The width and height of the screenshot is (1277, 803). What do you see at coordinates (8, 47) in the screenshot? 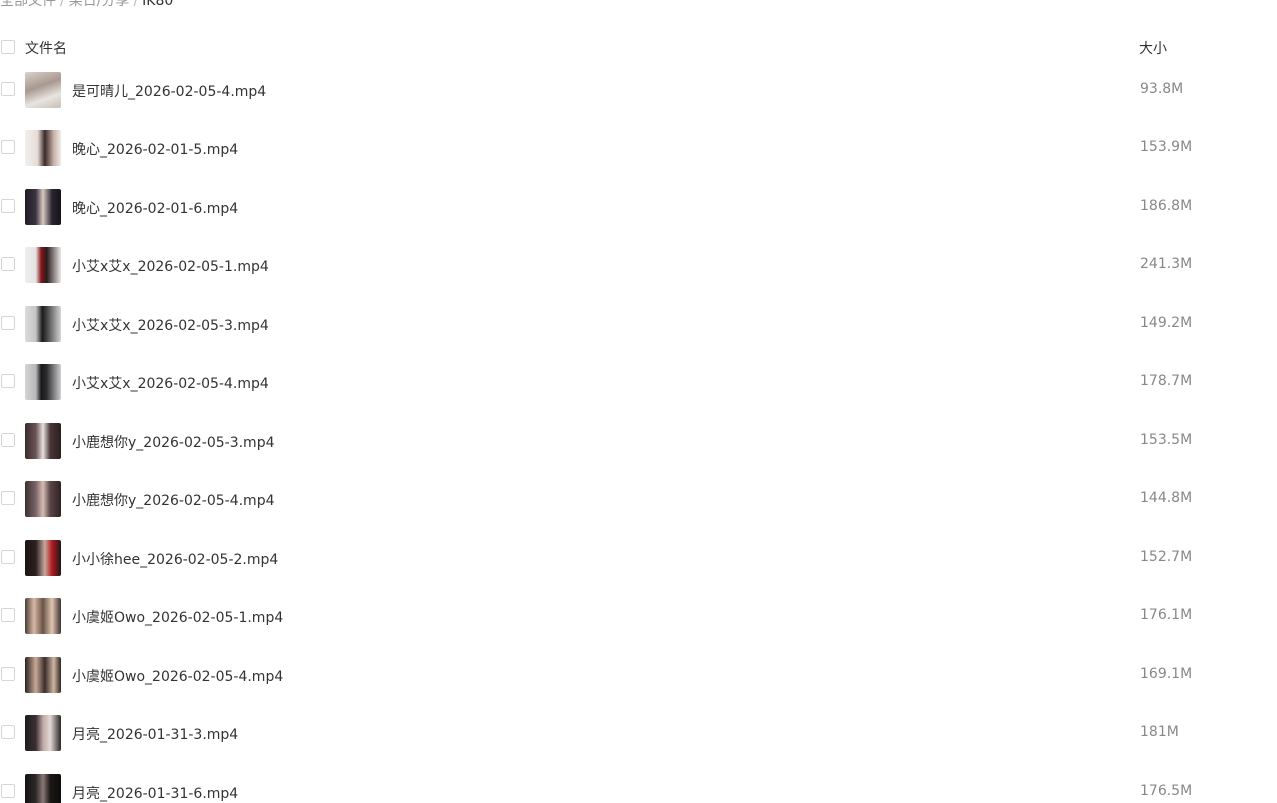
I see `select-all-checkbox` at bounding box center [8, 47].